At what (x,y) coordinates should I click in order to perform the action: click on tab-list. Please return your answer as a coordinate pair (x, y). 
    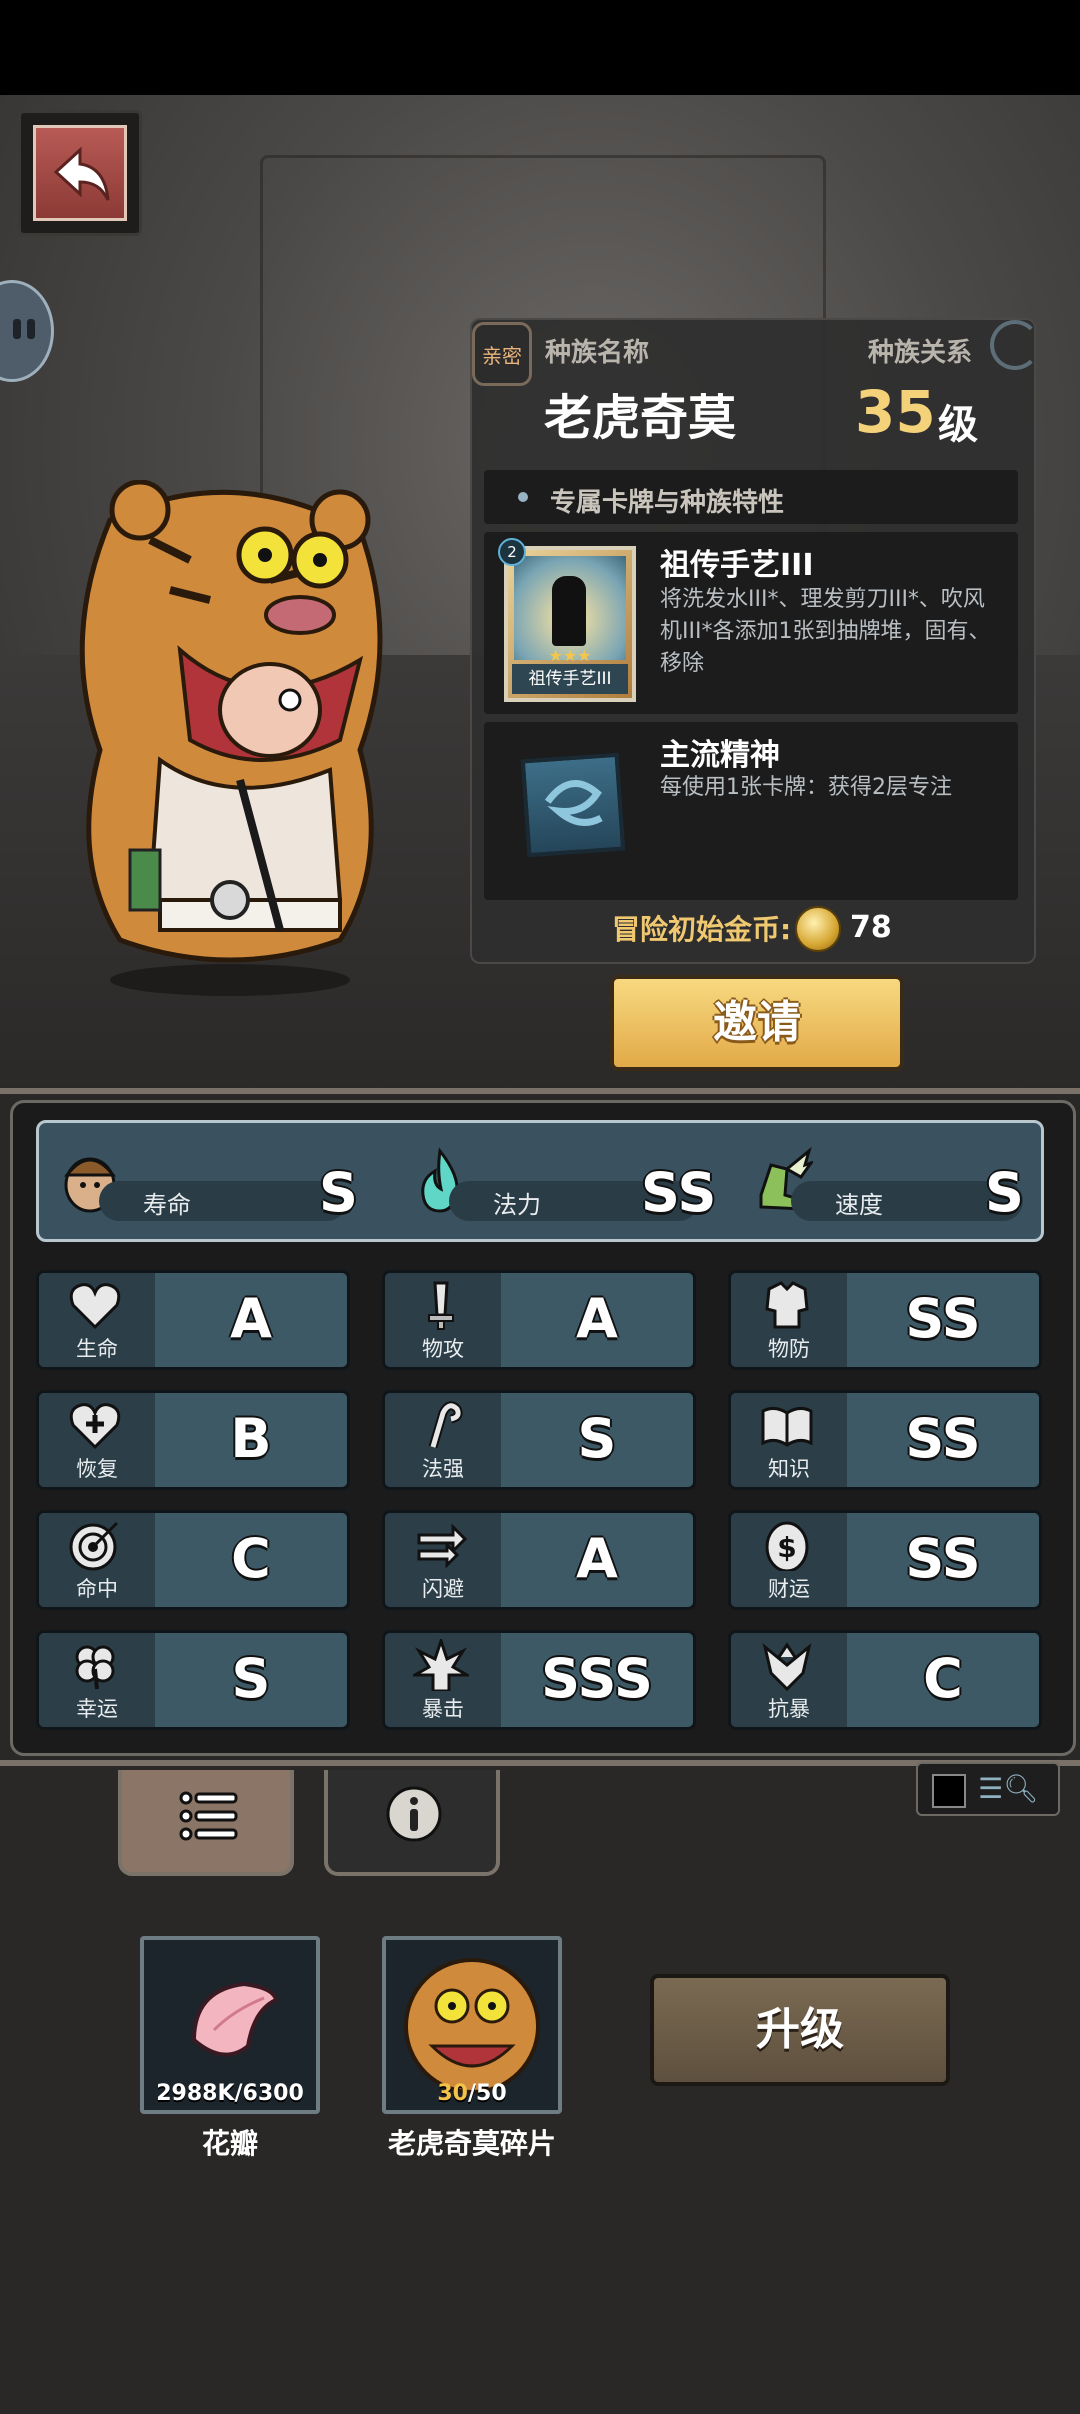
    Looking at the image, I should click on (206, 1823).